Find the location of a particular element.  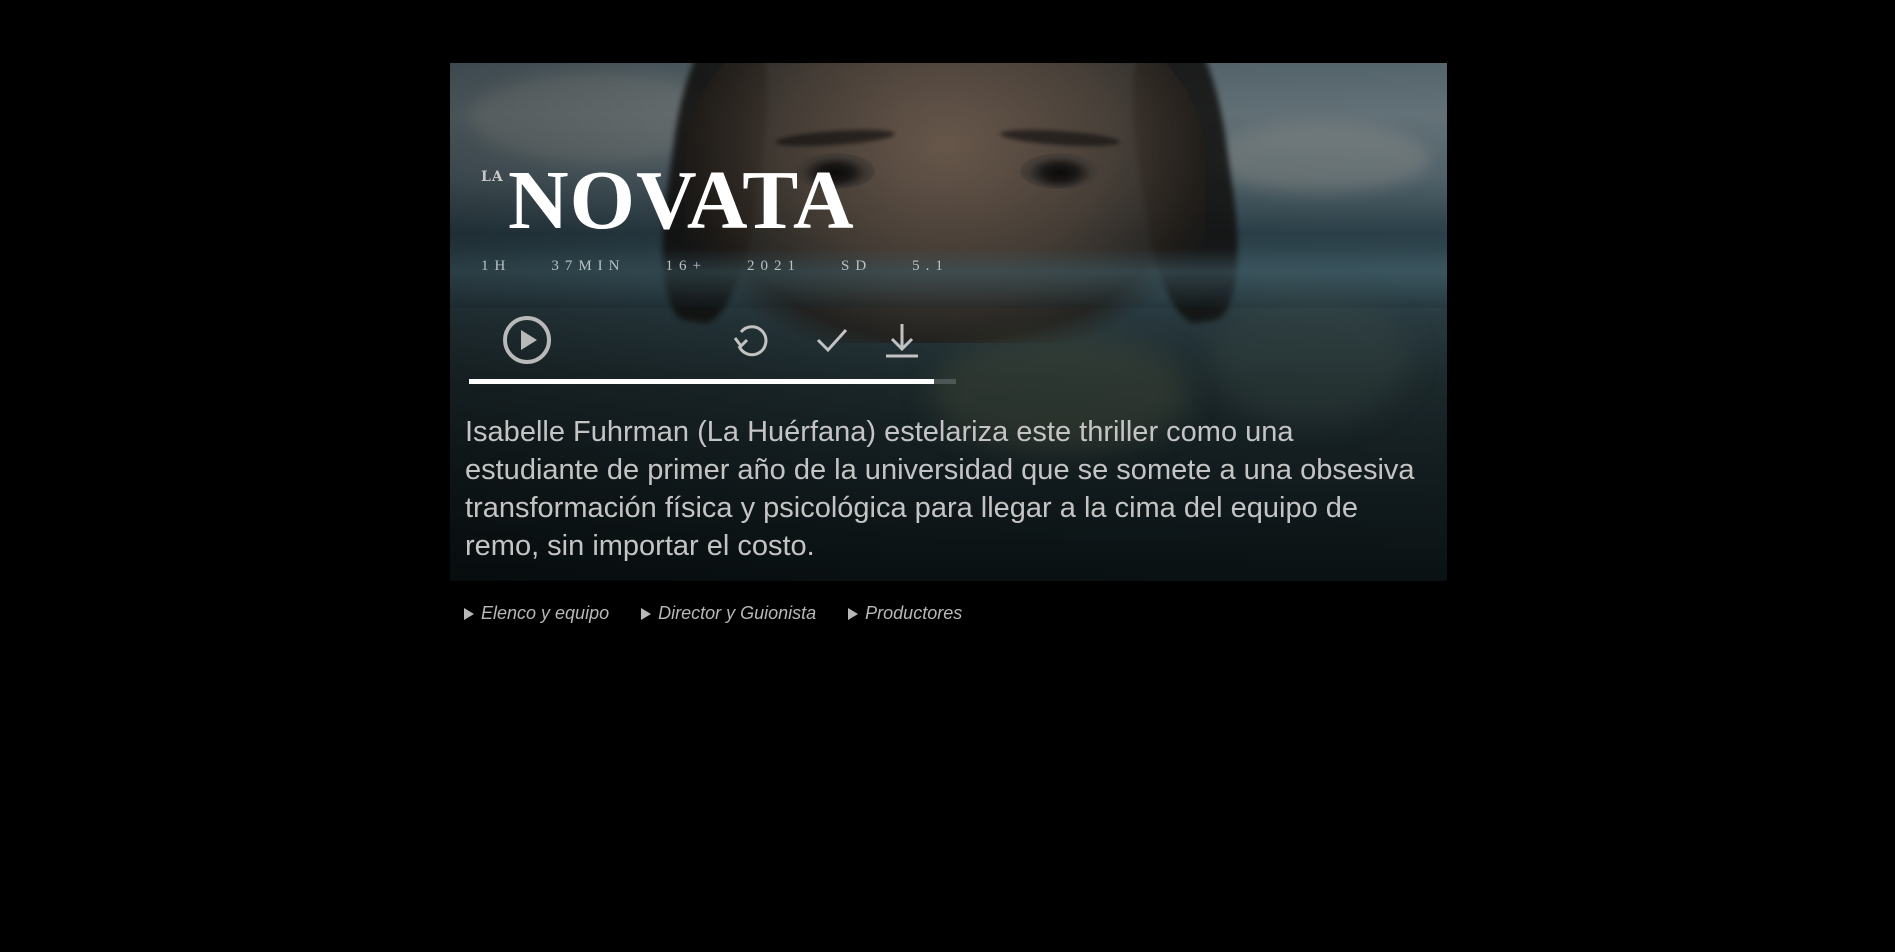

download-button is located at coordinates (902, 340).